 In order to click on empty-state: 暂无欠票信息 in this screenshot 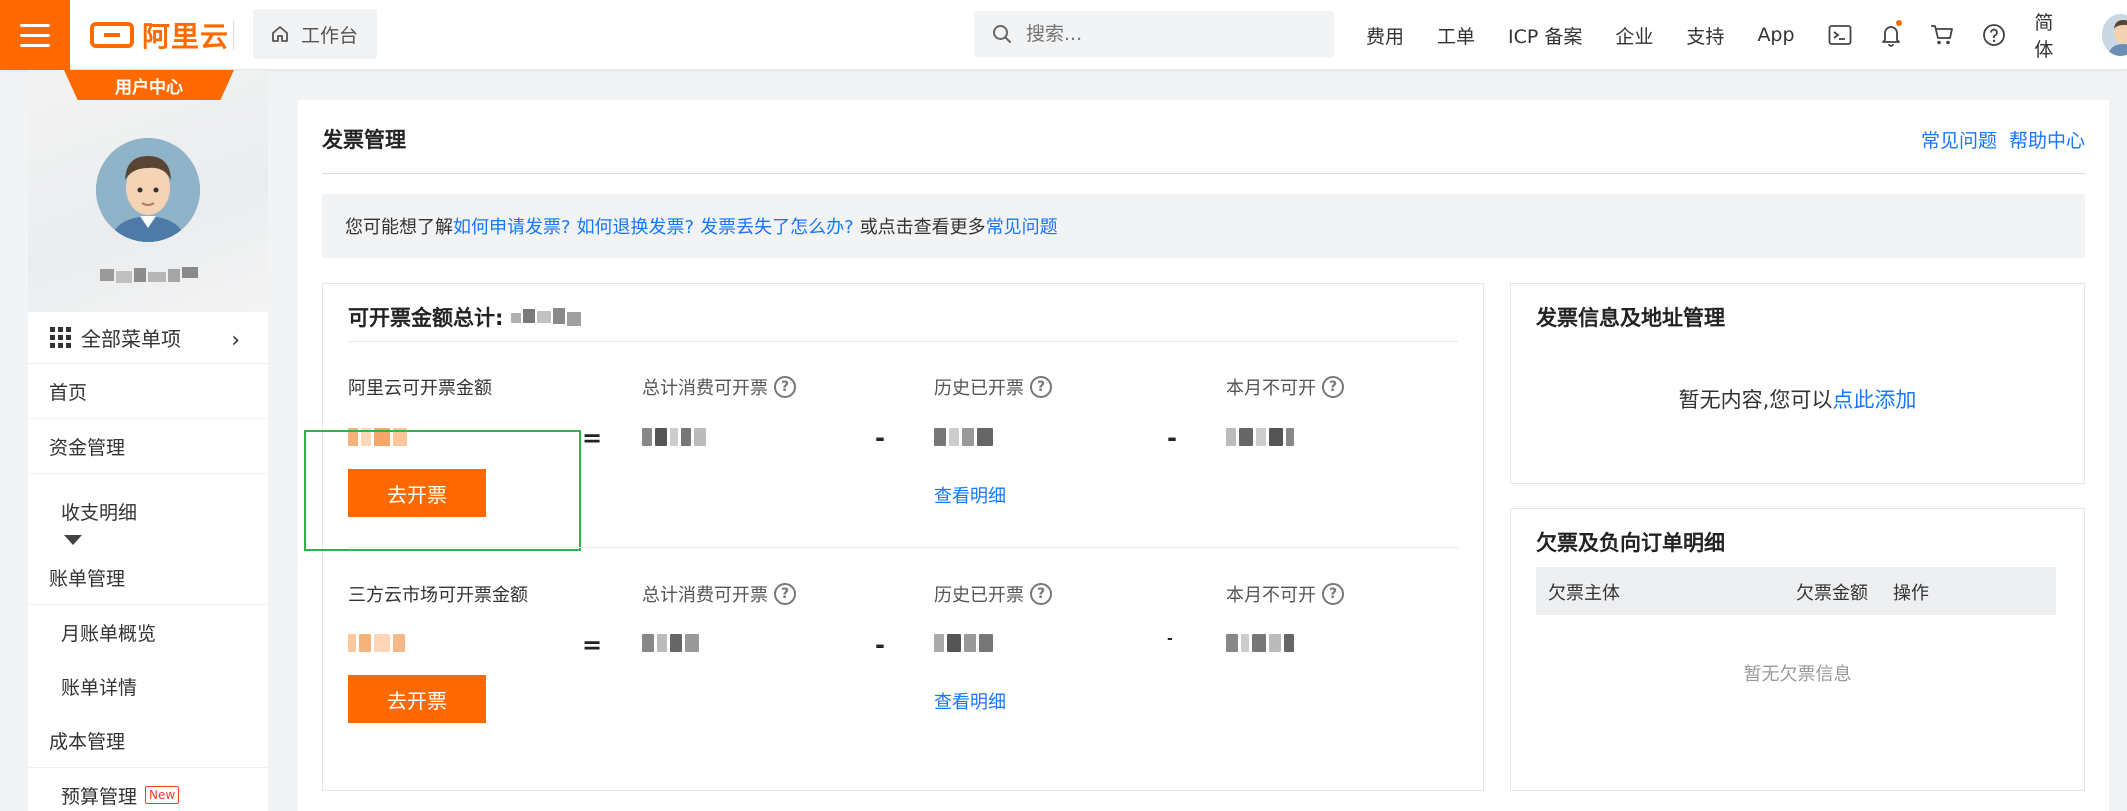, I will do `click(1797, 674)`.